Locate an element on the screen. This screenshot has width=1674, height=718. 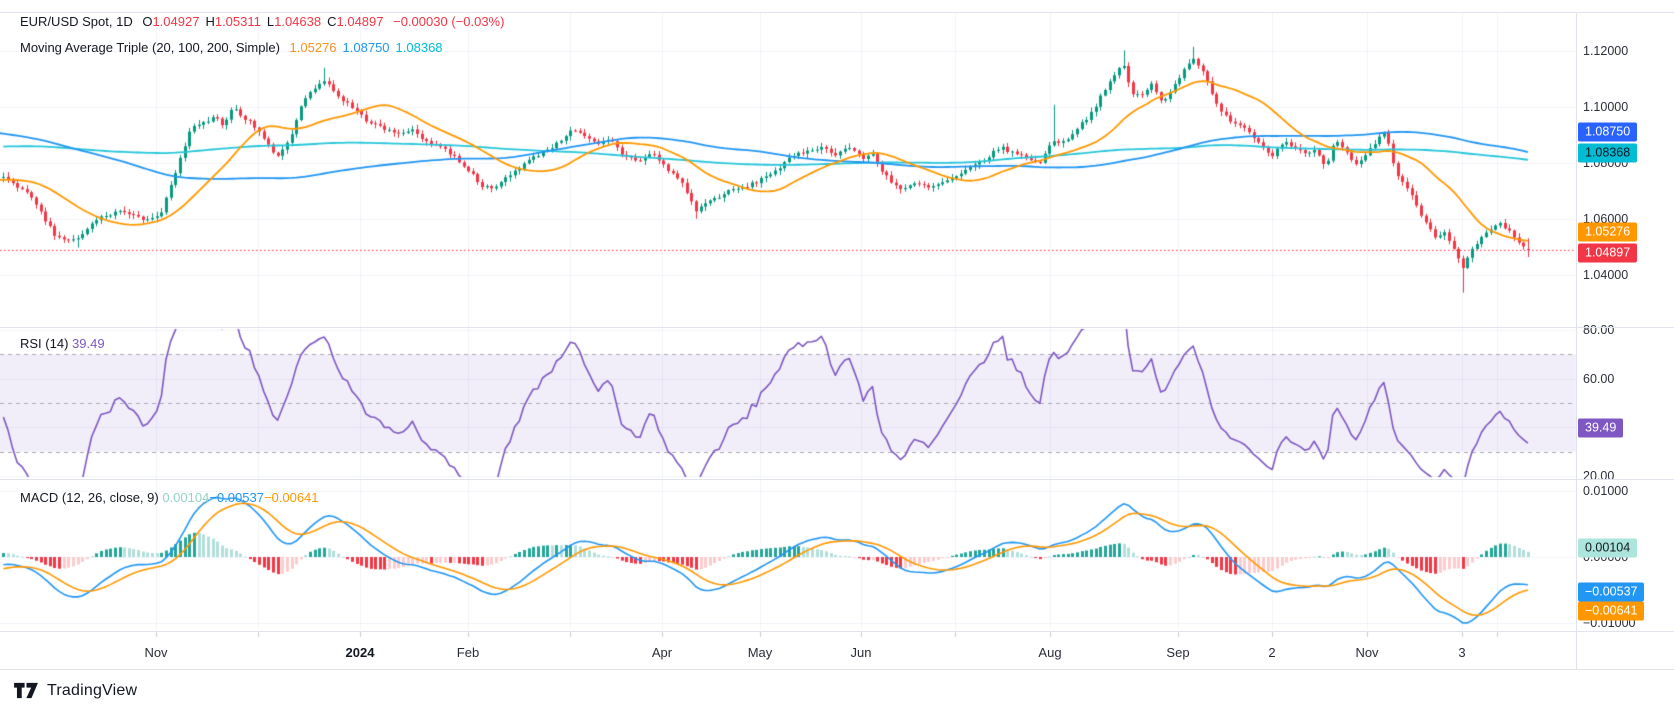
ma200-badge: 1.08368 is located at coordinates (1608, 153).